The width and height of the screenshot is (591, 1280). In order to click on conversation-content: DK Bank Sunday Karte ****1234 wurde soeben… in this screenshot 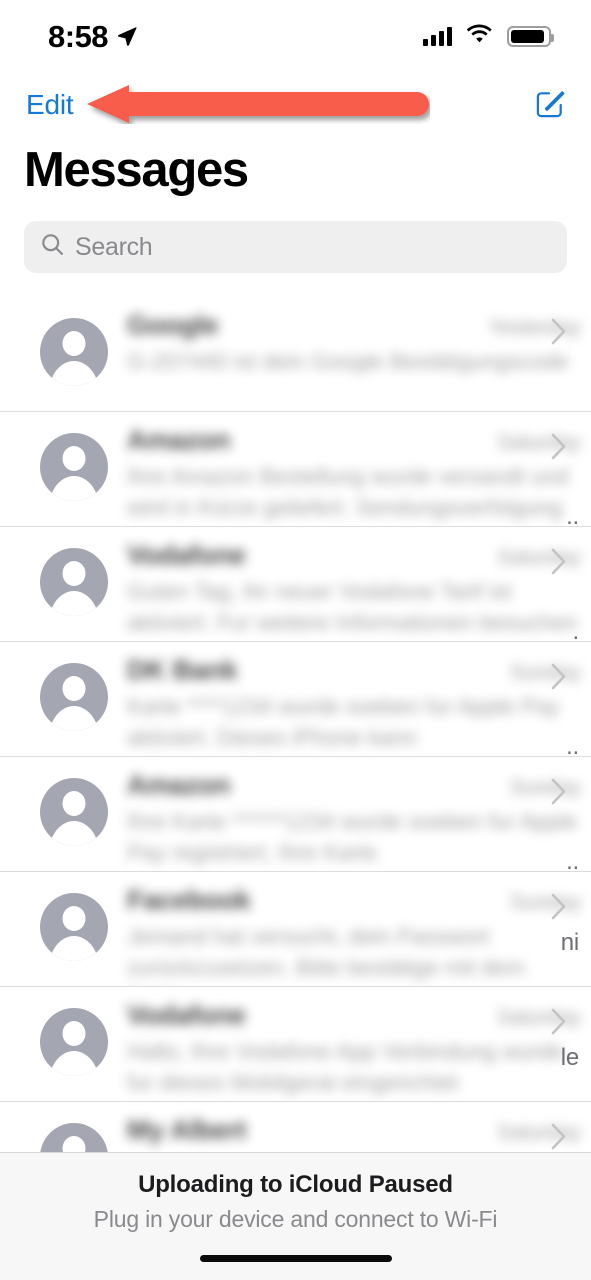, I will do `click(359, 704)`.